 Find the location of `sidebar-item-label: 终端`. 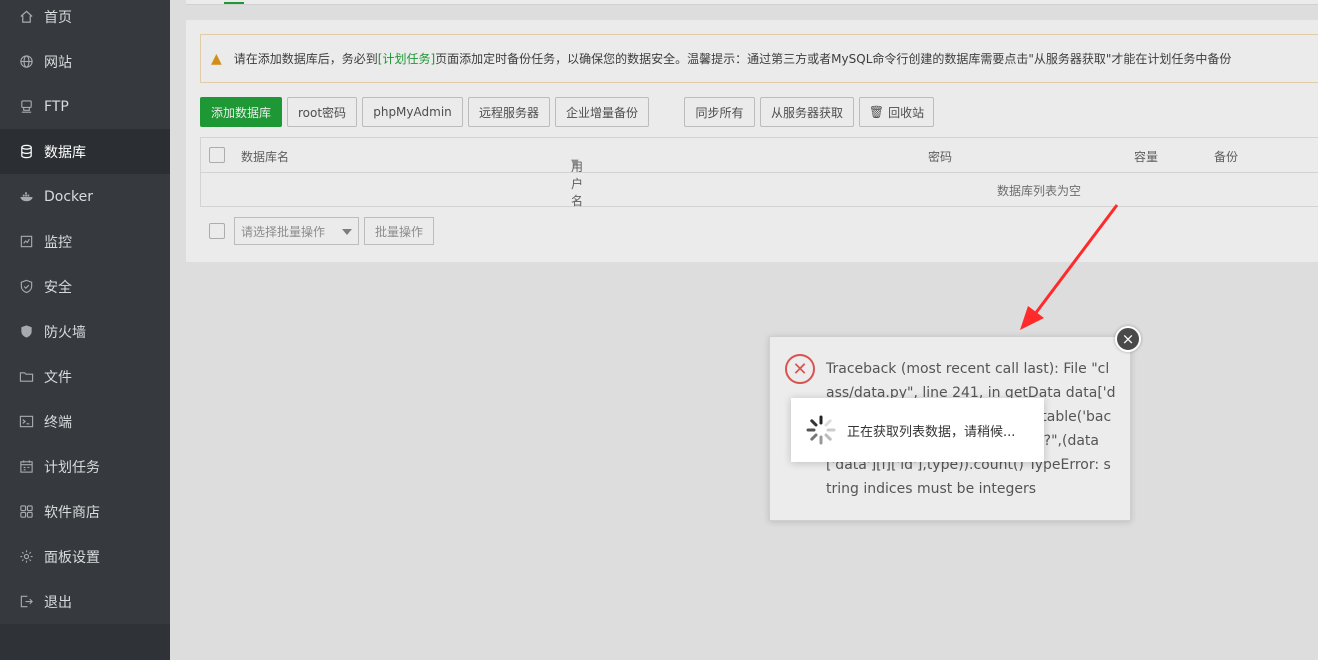

sidebar-item-label: 终端 is located at coordinates (58, 422).